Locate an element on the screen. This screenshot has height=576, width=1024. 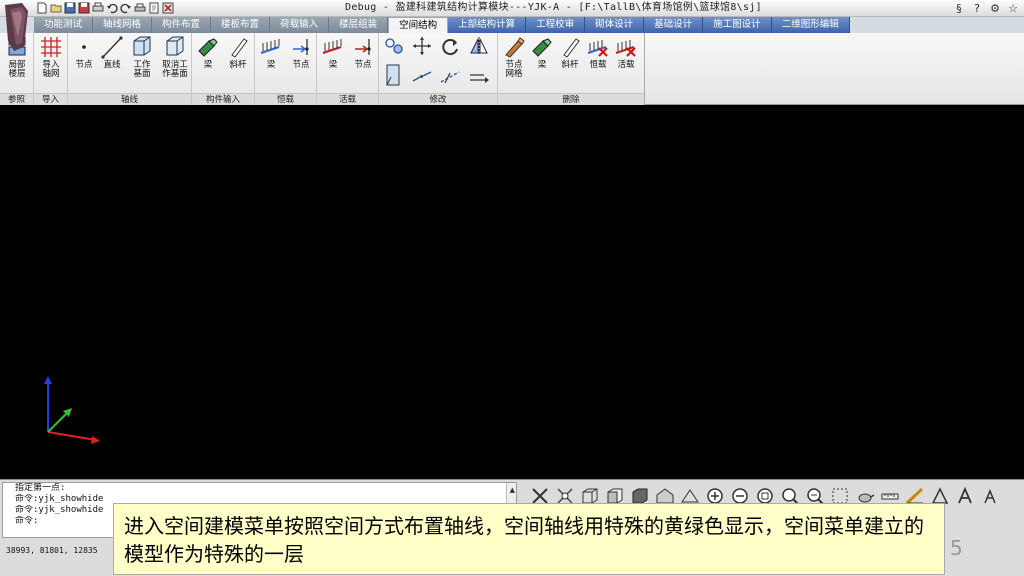
text-enlarge-icon is located at coordinates (965, 496).